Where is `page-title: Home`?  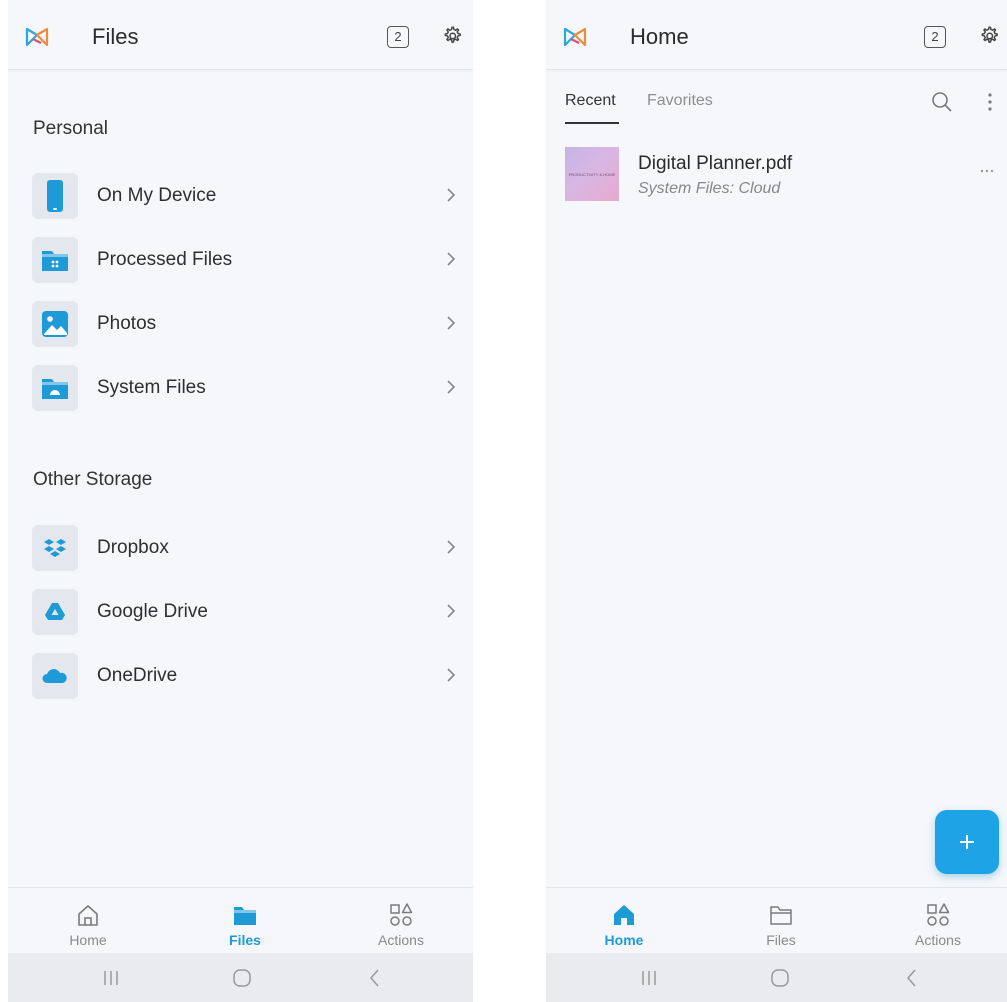 page-title: Home is located at coordinates (659, 36).